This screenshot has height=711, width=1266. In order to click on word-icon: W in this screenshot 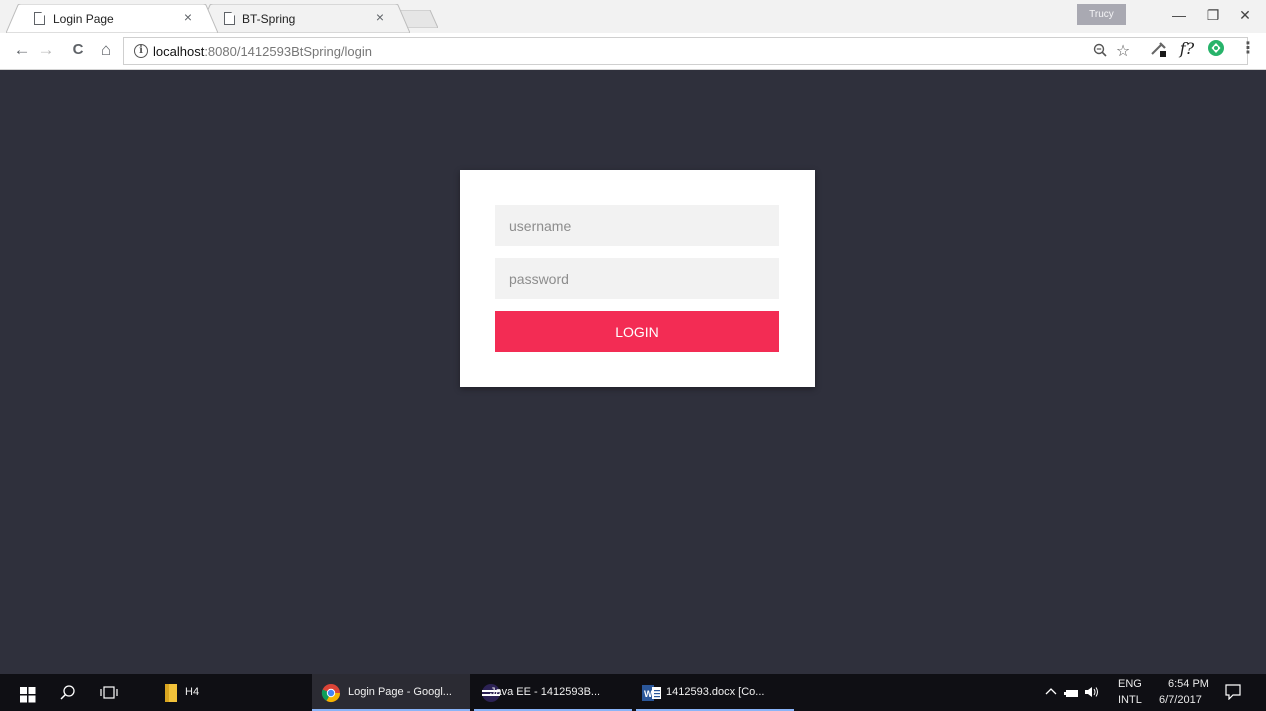, I will do `click(651, 693)`.